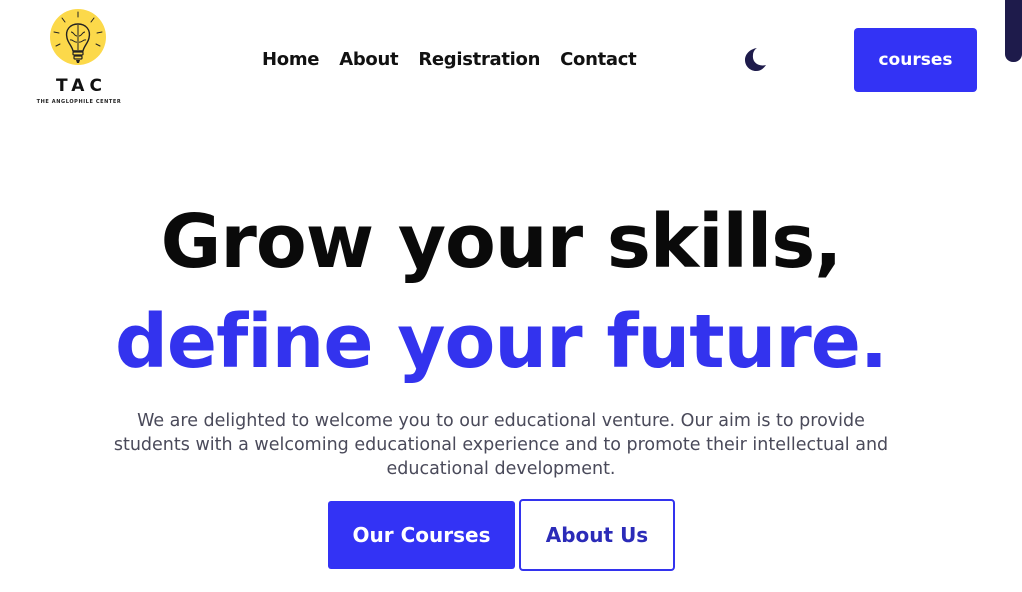  I want to click on logo: TAC THE ANGLOPHILE CENTER, so click(79, 58).